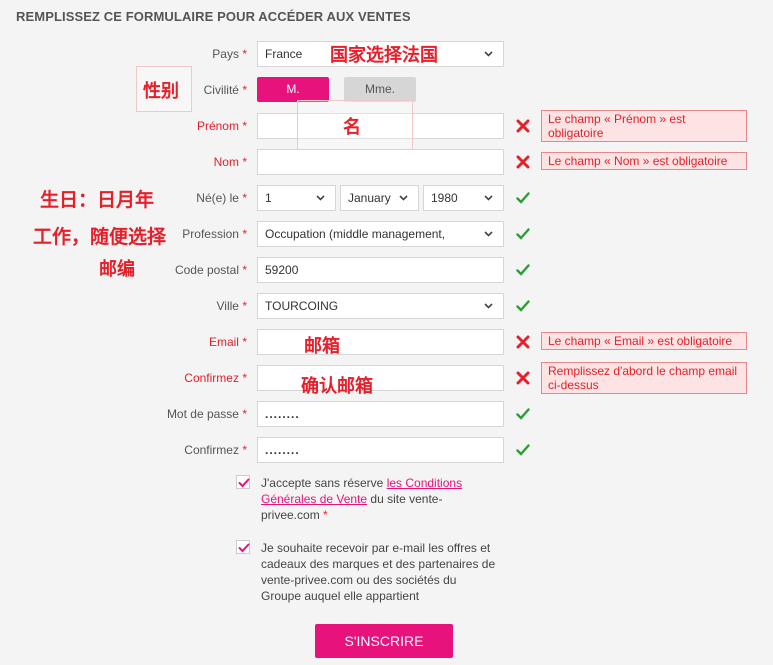  What do you see at coordinates (379, 198) in the screenshot?
I see `birth-month-select: January` at bounding box center [379, 198].